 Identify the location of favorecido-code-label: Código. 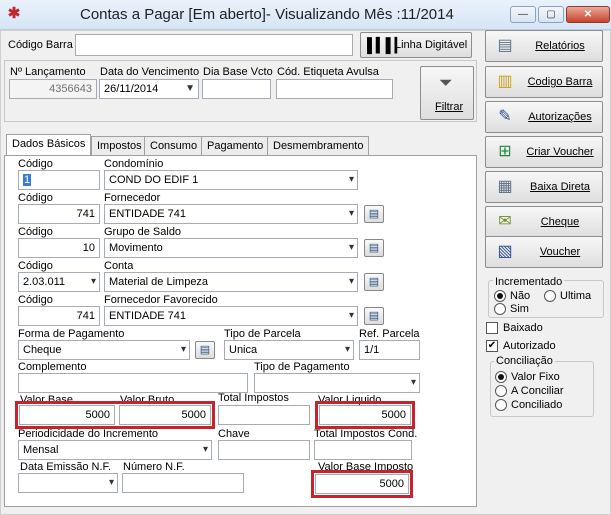
(35, 300).